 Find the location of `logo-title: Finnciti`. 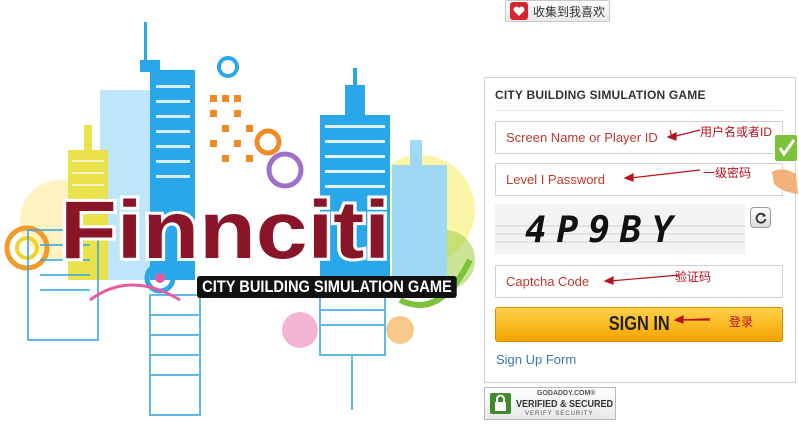

logo-title: Finnciti is located at coordinates (225, 230).